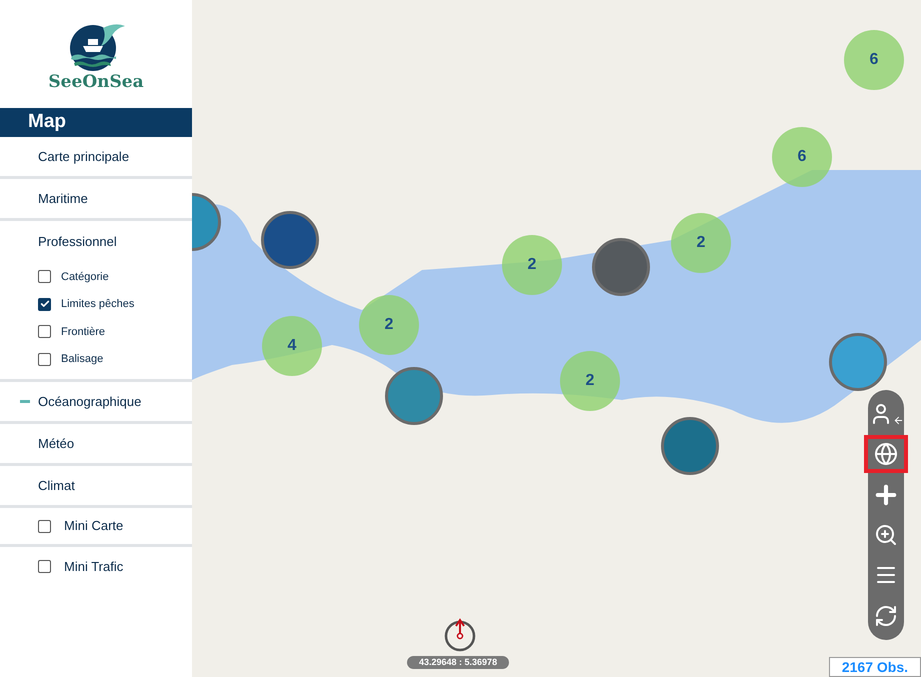 This screenshot has width=921, height=677. I want to click on sidebar-item: Professionnel, so click(77, 242).